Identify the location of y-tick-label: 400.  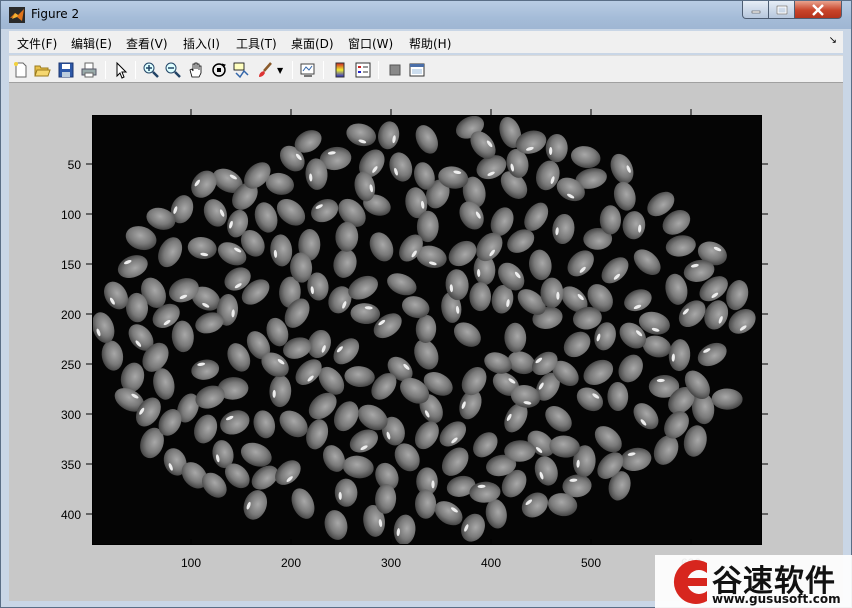
(70, 515).